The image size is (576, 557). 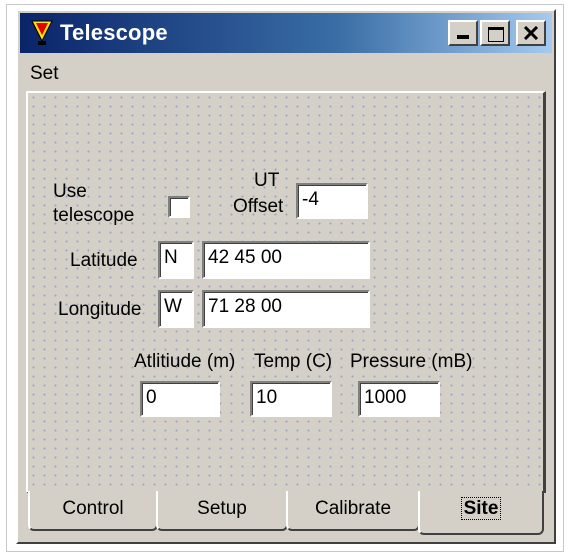 I want to click on tab-control-label: Control, so click(x=93, y=508).